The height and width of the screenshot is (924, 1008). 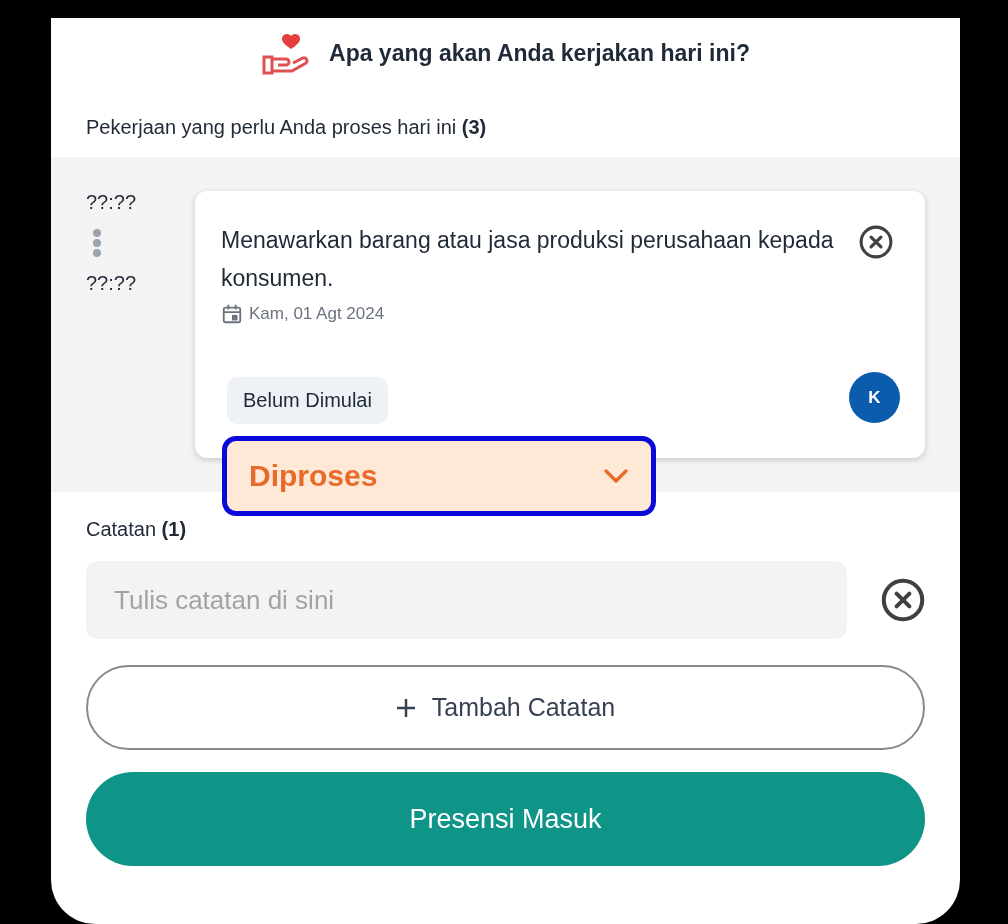 What do you see at coordinates (528, 259) in the screenshot?
I see `task-title: Menawarkan barang atau jasa produksi perusahaan kepada konsumen.` at bounding box center [528, 259].